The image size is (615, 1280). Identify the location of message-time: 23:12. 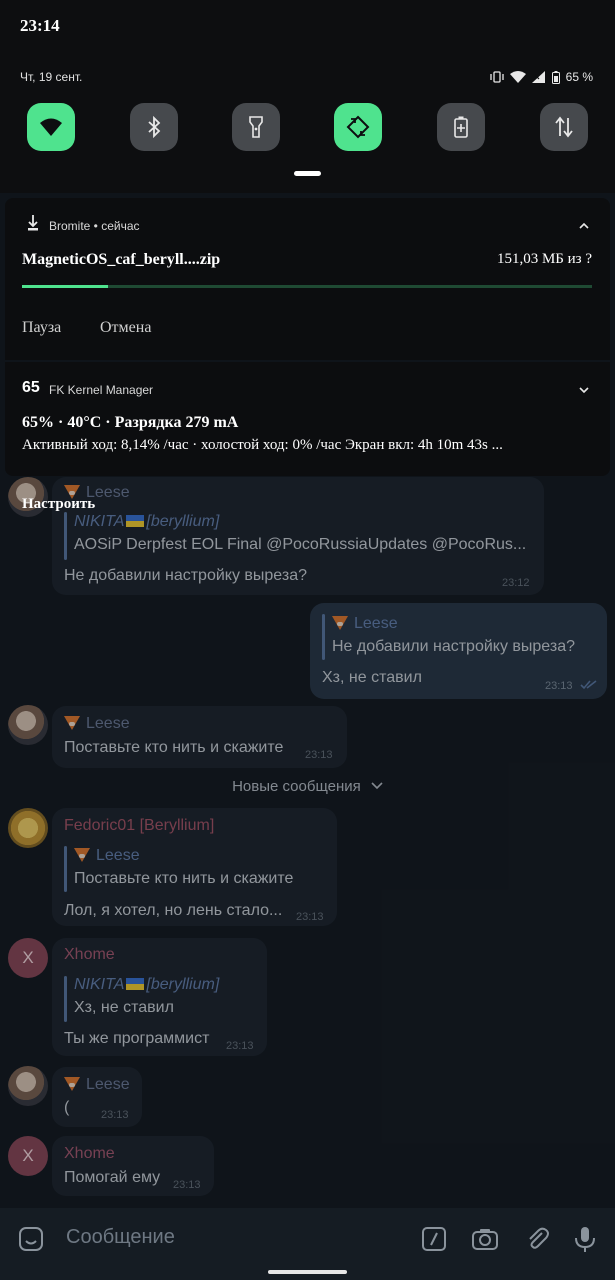
(516, 583).